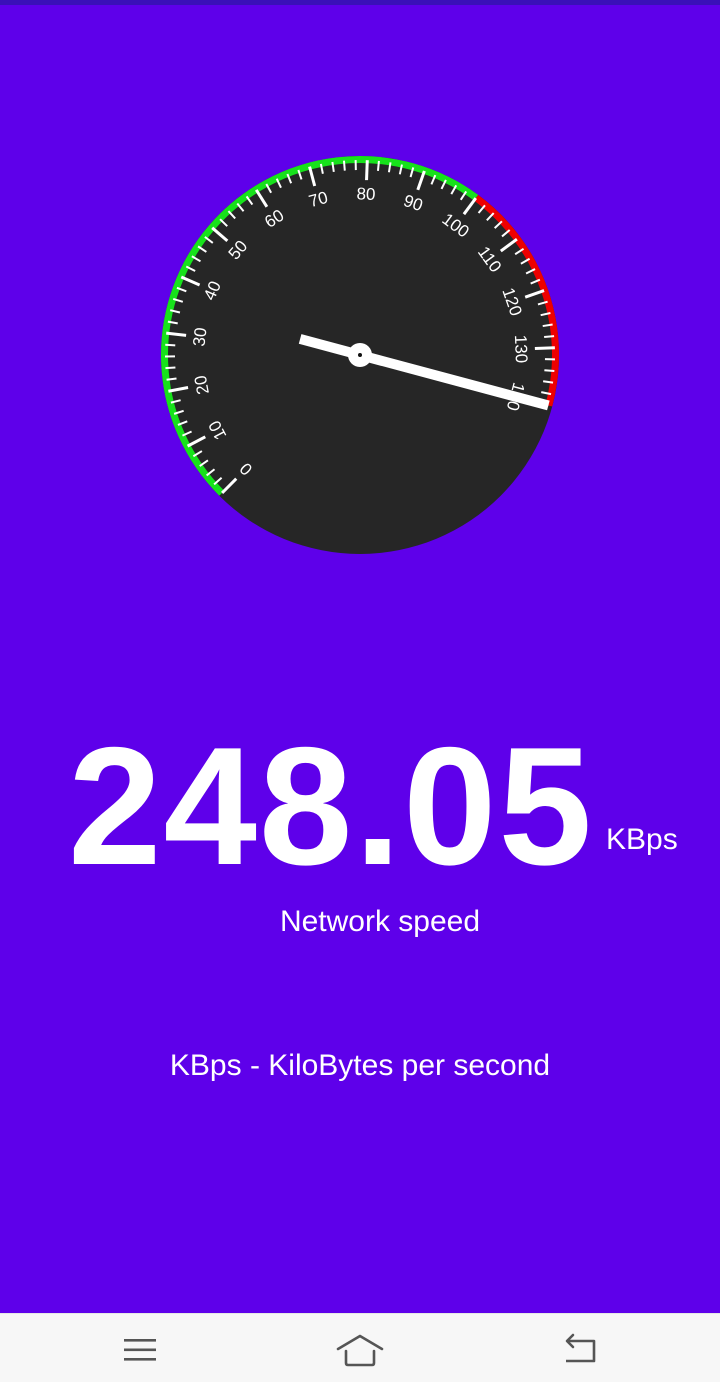 This screenshot has width=720, height=1382. I want to click on gauge-tick-label: 80, so click(366, 194).